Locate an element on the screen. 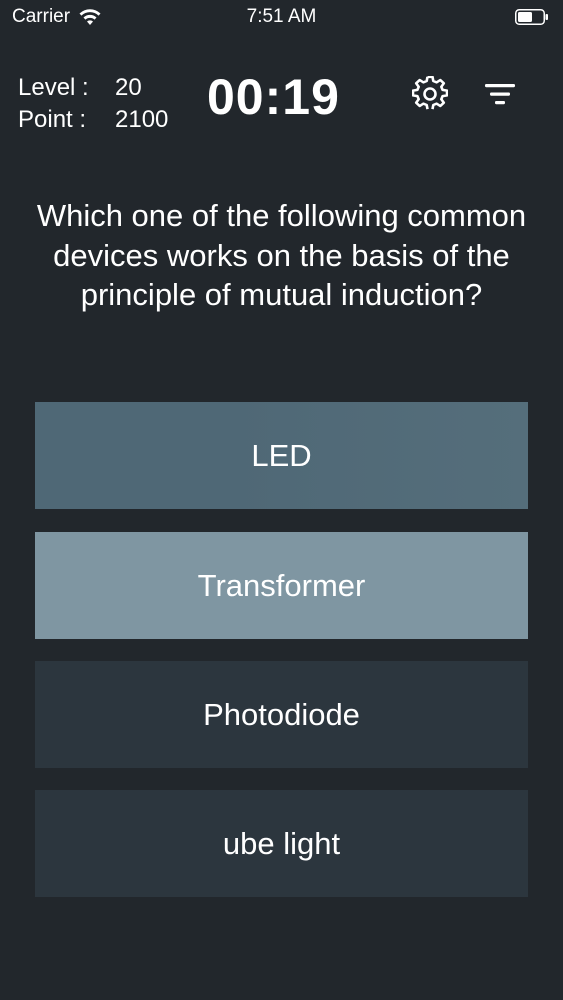  filter-icon is located at coordinates (500, 96).